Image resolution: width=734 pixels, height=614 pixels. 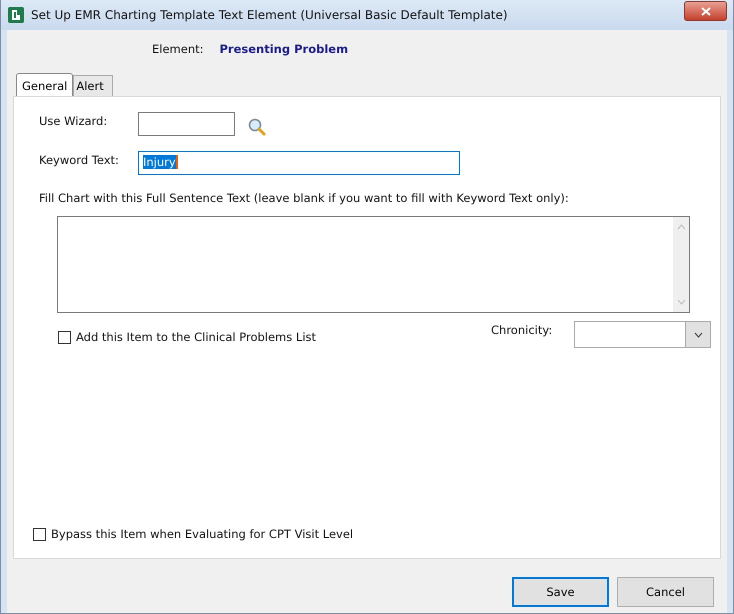 What do you see at coordinates (79, 160) in the screenshot?
I see `field-label: Keyword Text:` at bounding box center [79, 160].